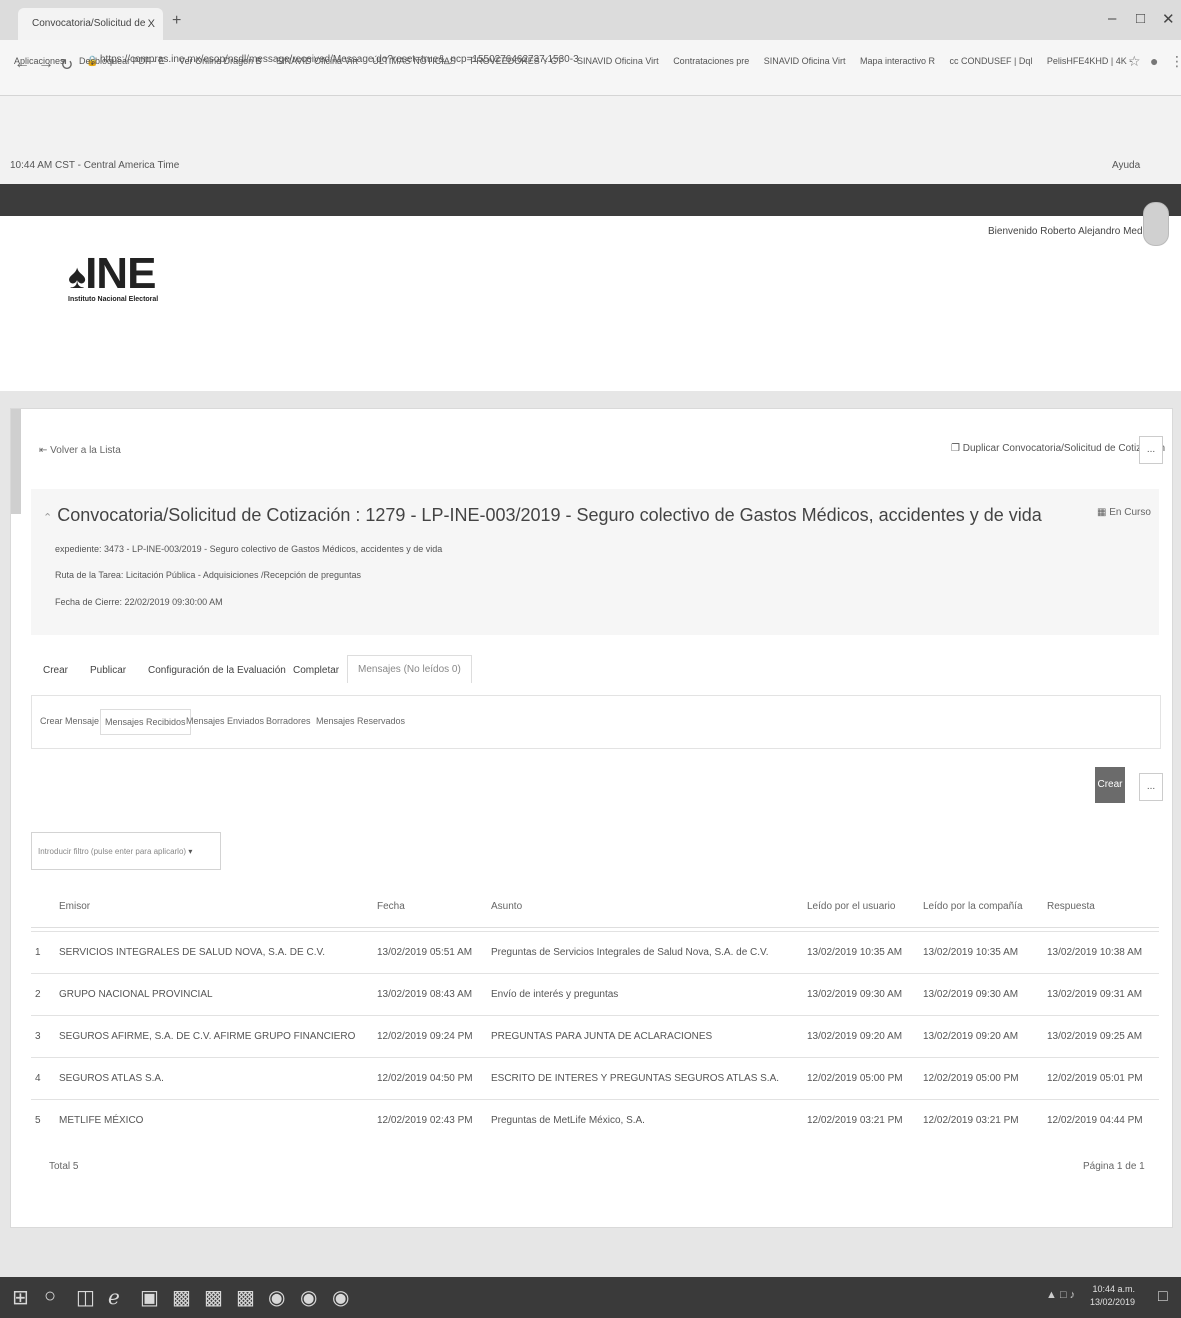 The image size is (1181, 1318). Describe the element at coordinates (516, 61) in the screenshot. I see `bookmark-item: PROVEEDORES Y CT` at that location.